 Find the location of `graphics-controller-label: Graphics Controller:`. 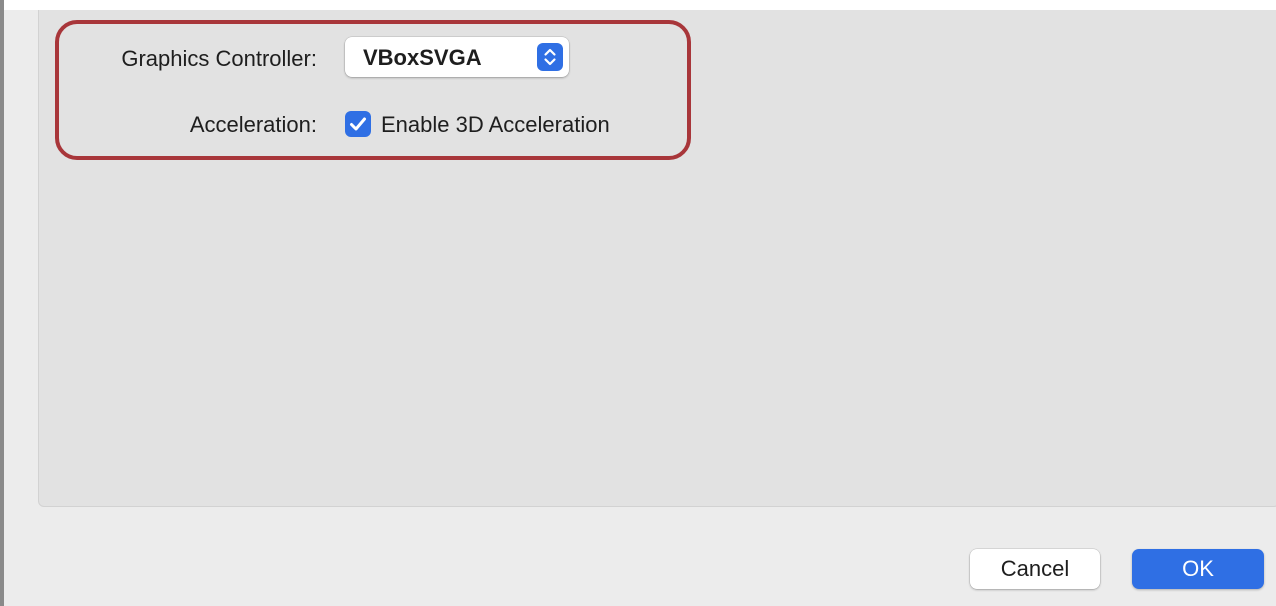

graphics-controller-label: Graphics Controller: is located at coordinates (219, 58).